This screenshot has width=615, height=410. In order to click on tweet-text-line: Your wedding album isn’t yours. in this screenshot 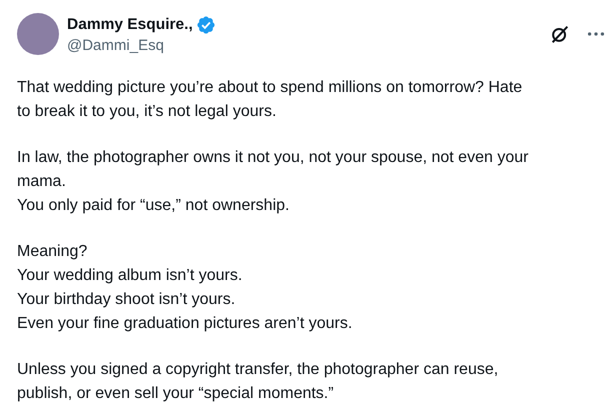, I will do `click(130, 276)`.